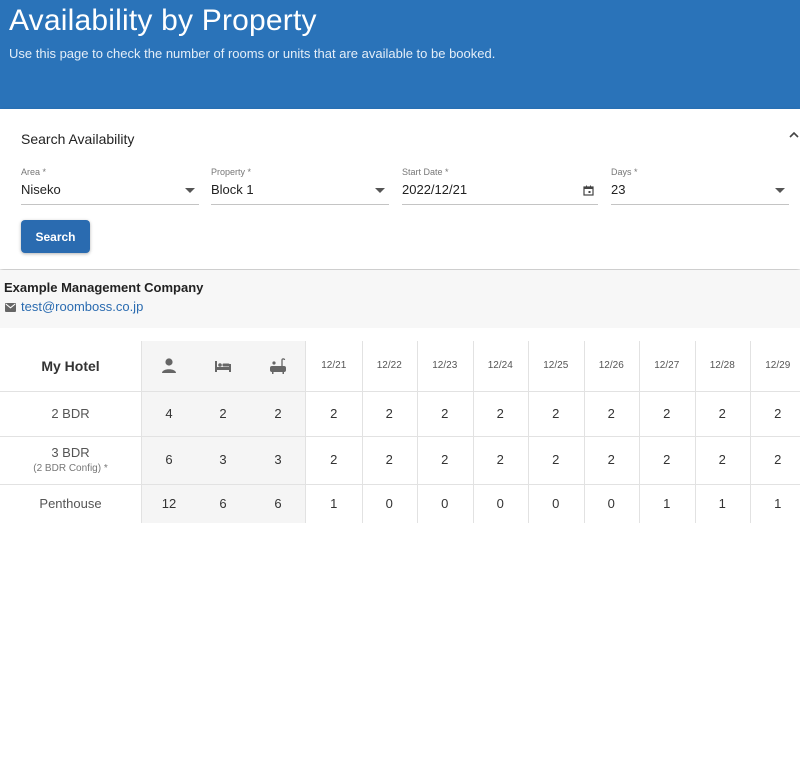  Describe the element at coordinates (700, 185) in the screenshot. I see `days-select: Days * 23` at that location.